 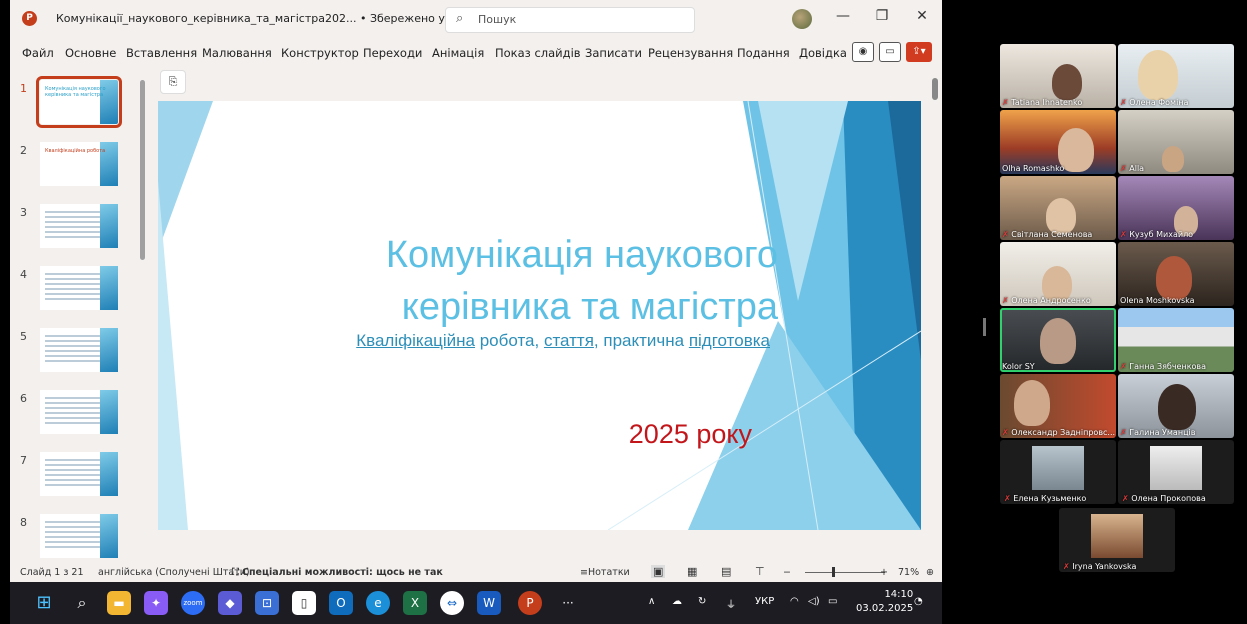 I want to click on panel-resize-handle, so click(x=984, y=327).